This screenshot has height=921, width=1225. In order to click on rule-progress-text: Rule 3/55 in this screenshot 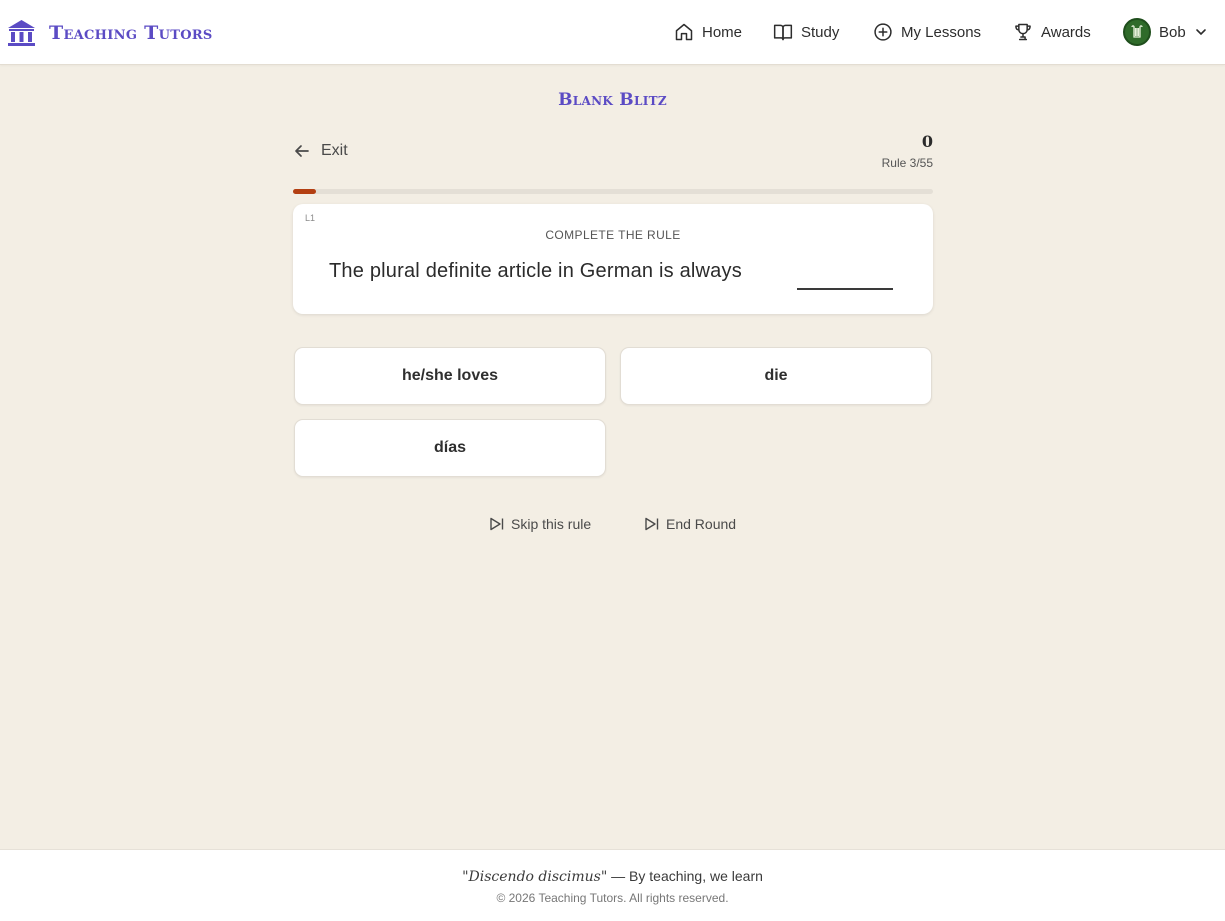, I will do `click(907, 163)`.